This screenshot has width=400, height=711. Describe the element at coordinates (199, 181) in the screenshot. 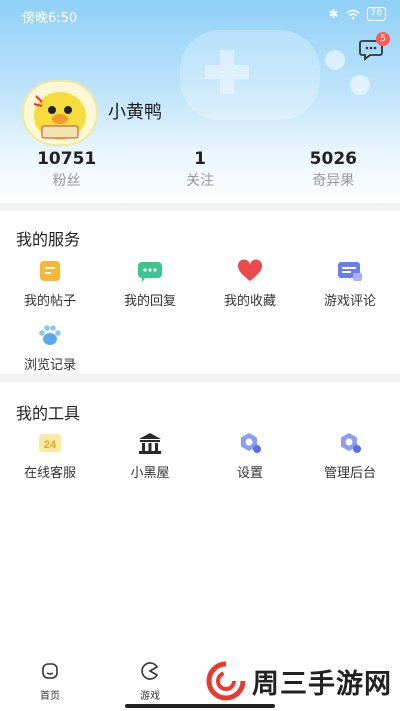

I see `stat-label: 关注` at that location.